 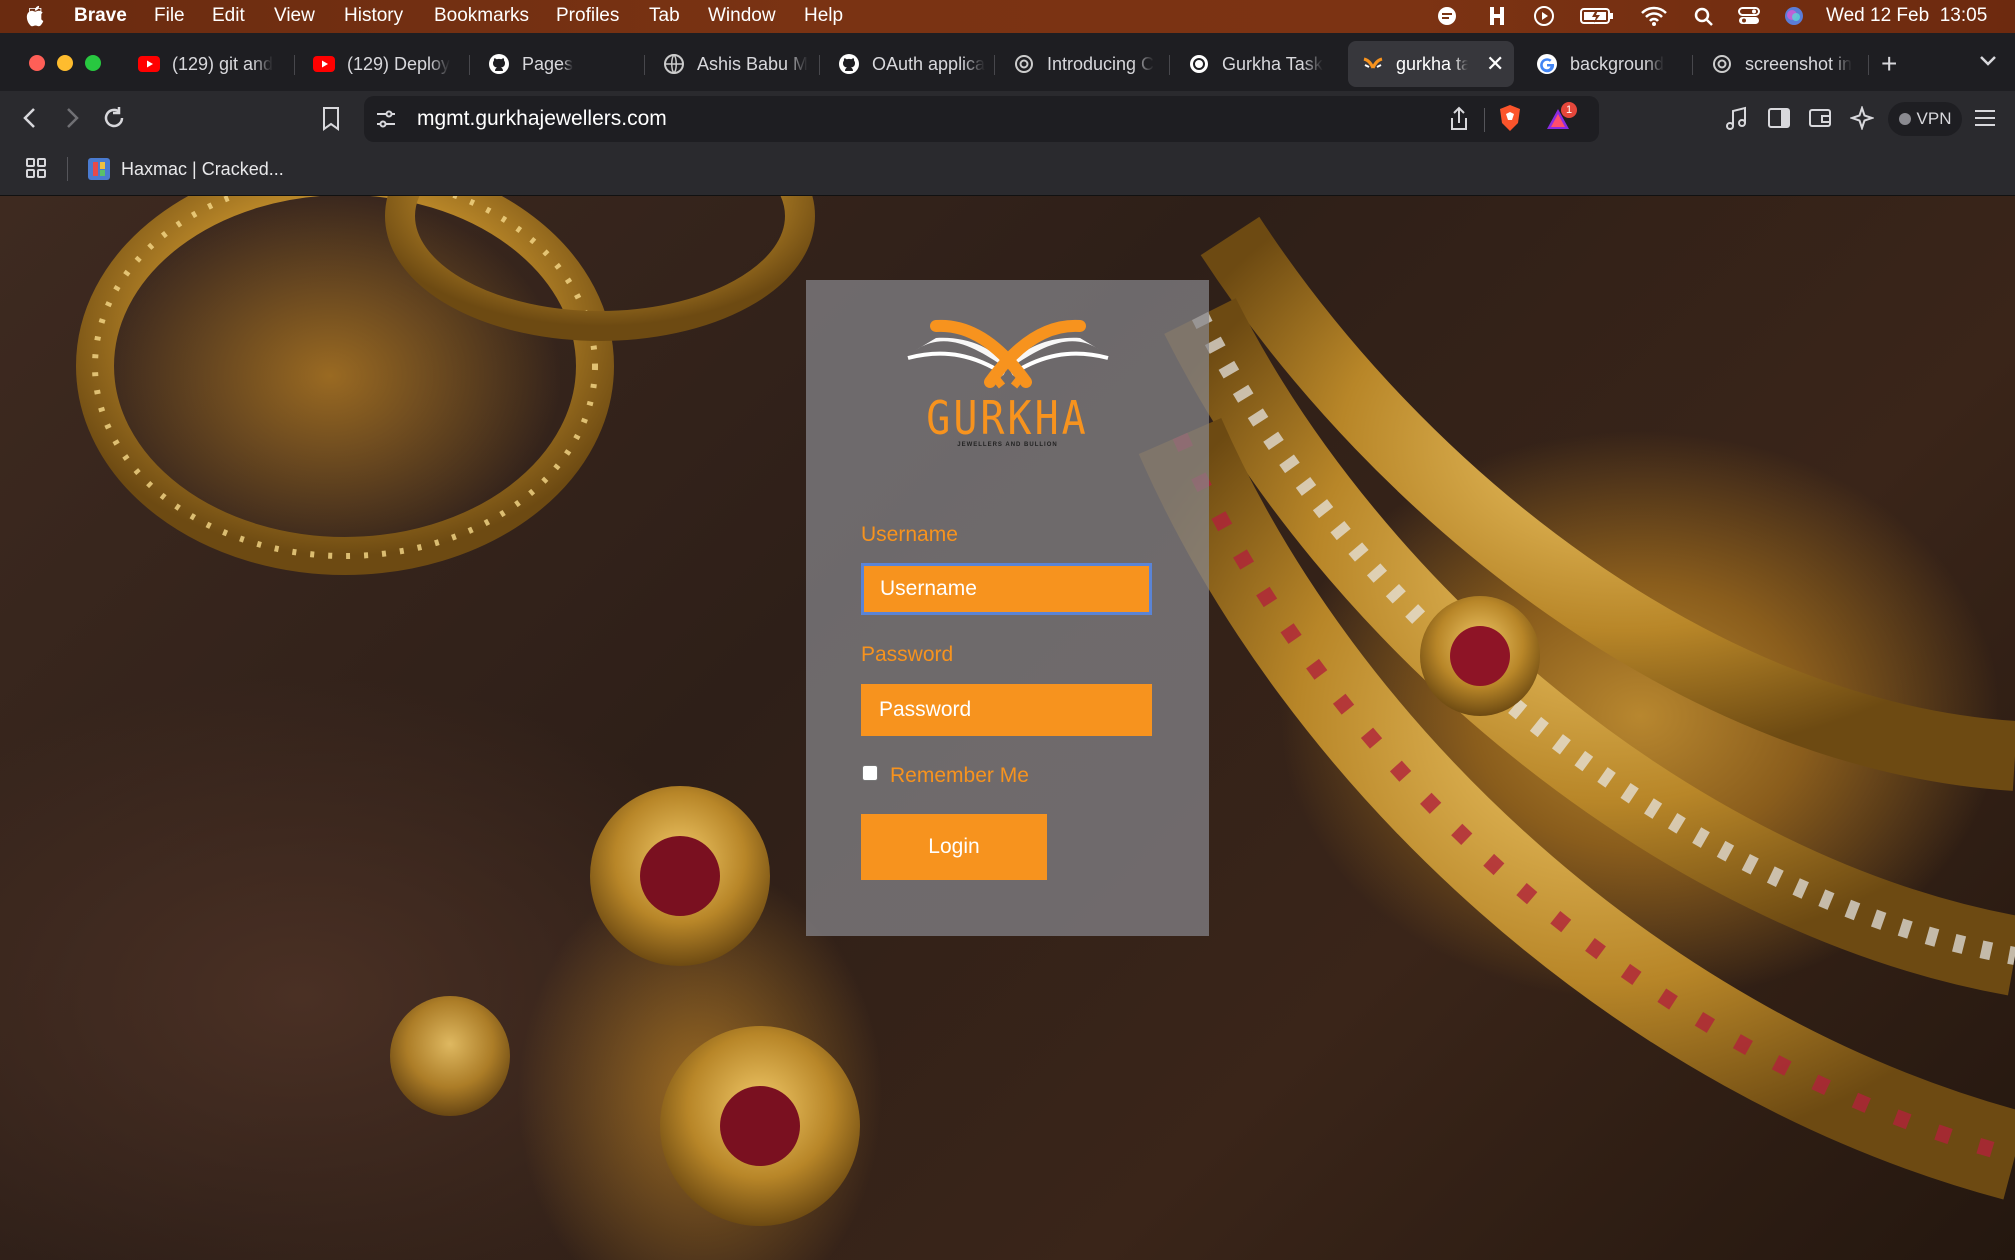 What do you see at coordinates (929, 63) in the screenshot?
I see `tab-title: OAuth applica` at bounding box center [929, 63].